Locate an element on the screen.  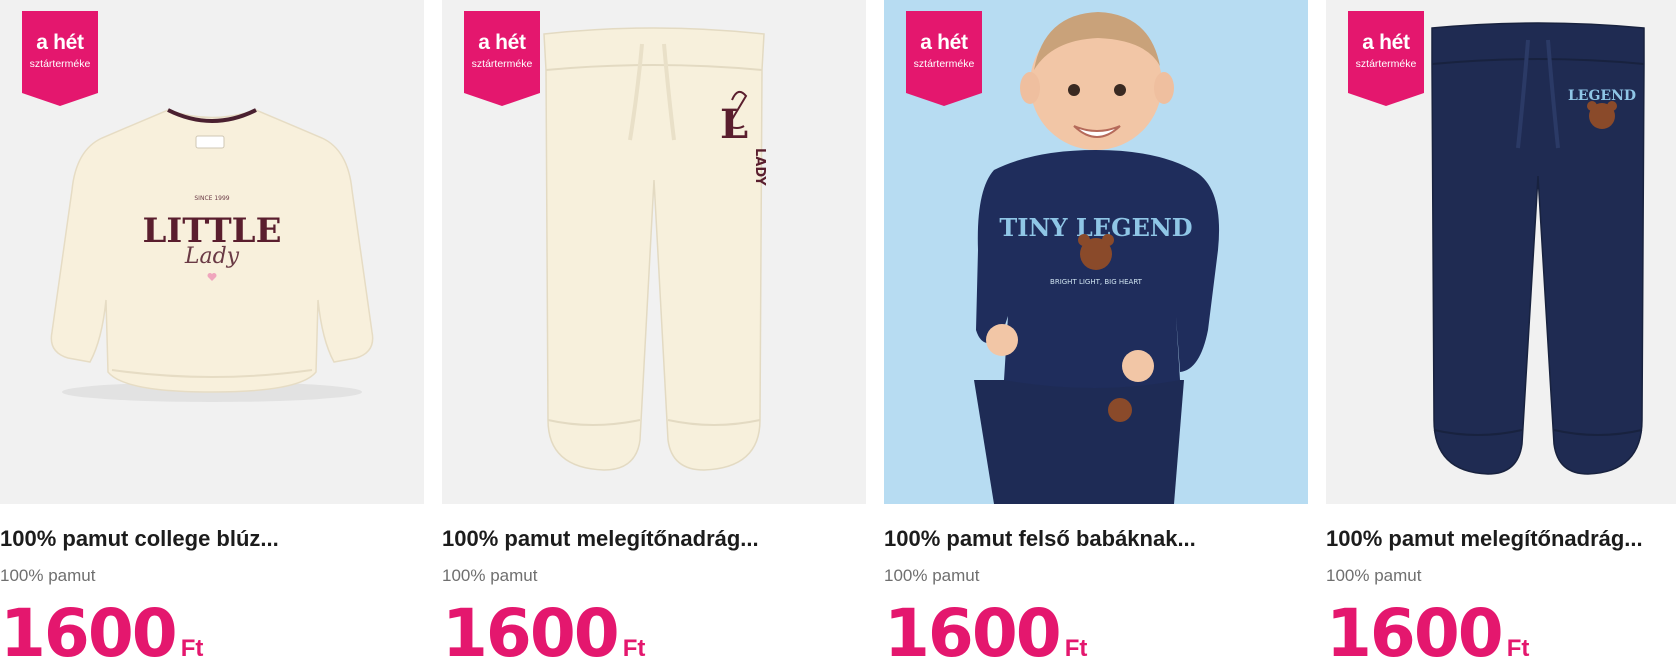
navy-joggers-print: LEGEND is located at coordinates (1602, 96).